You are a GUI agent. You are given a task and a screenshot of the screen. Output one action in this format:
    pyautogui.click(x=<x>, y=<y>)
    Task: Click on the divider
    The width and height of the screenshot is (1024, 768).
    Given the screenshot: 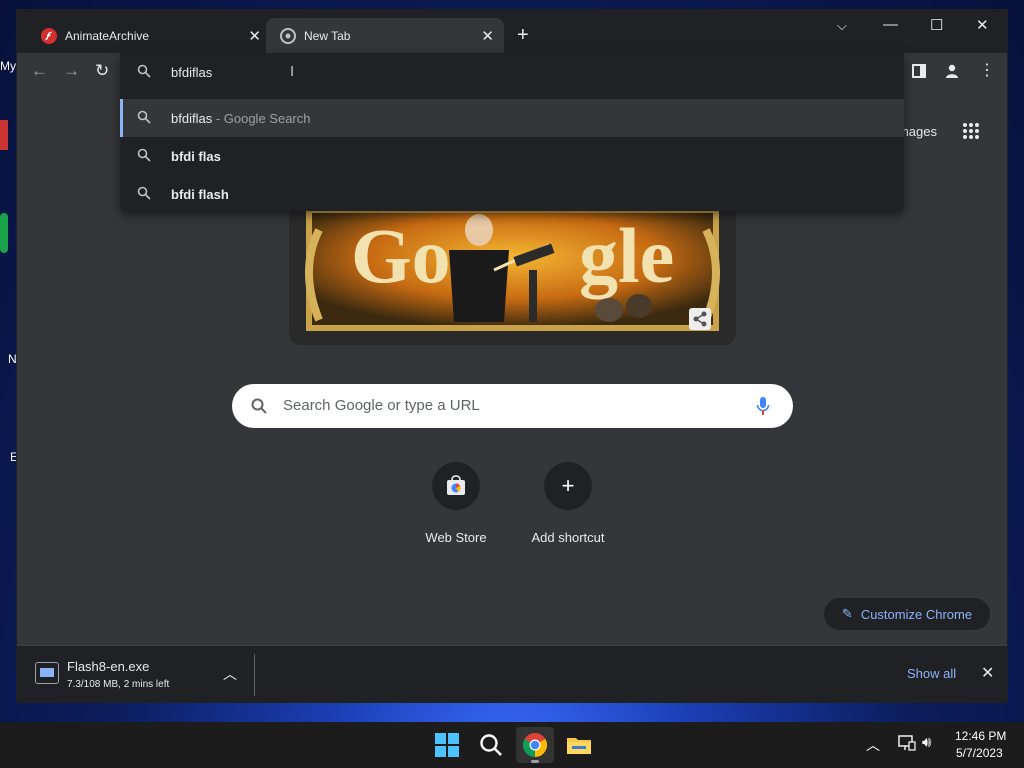 What is the action you would take?
    pyautogui.click(x=254, y=675)
    